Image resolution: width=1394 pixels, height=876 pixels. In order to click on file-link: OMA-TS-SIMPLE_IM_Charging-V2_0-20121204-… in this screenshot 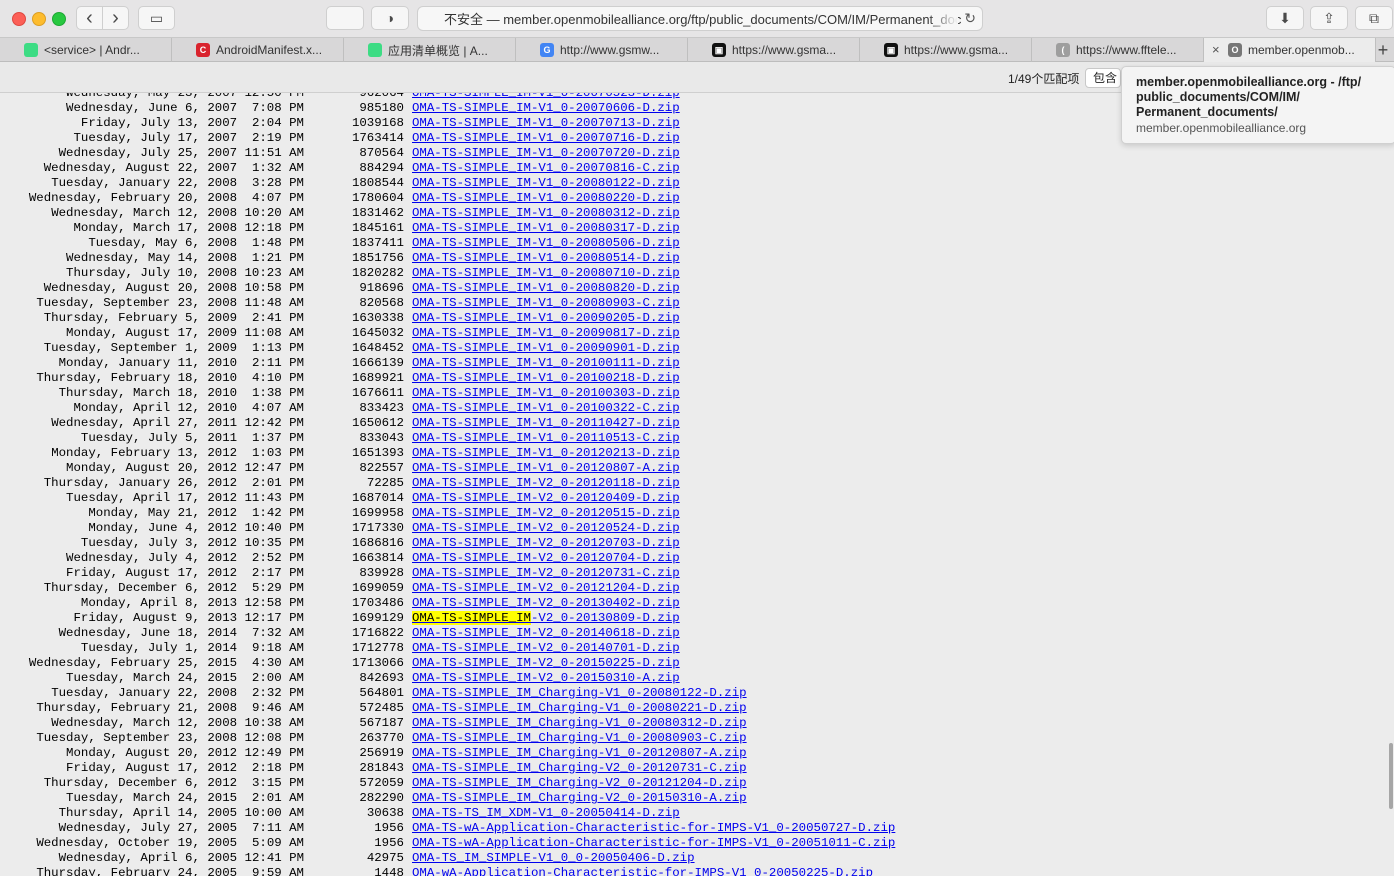, I will do `click(579, 783)`.